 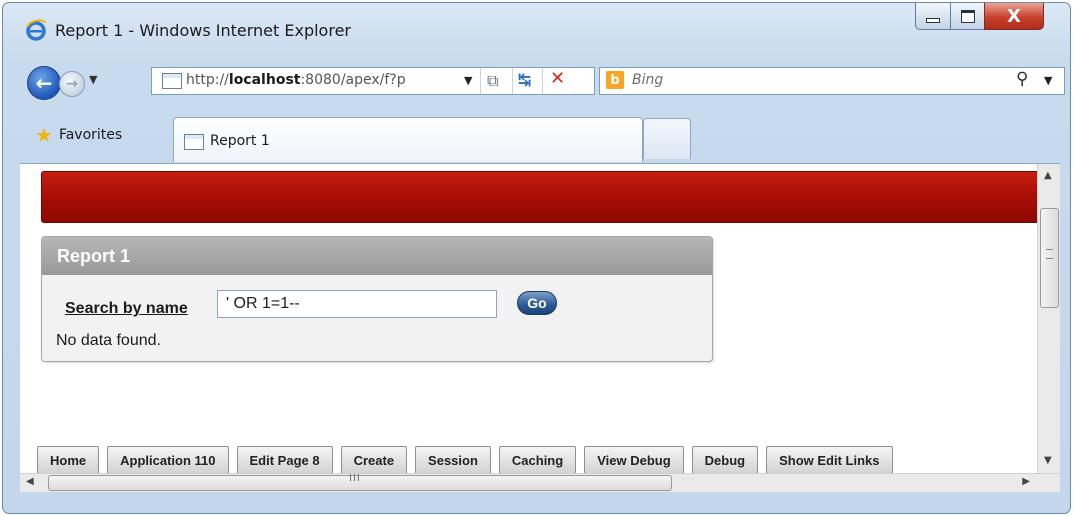 What do you see at coordinates (537, 460) in the screenshot?
I see `dev-button-caching: Caching` at bounding box center [537, 460].